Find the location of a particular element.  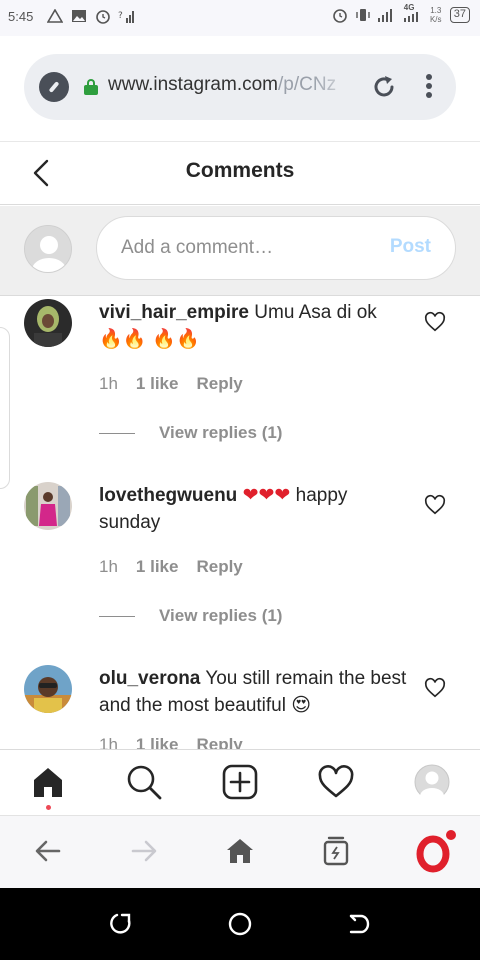

comment-composer: Post is located at coordinates (240, 251).